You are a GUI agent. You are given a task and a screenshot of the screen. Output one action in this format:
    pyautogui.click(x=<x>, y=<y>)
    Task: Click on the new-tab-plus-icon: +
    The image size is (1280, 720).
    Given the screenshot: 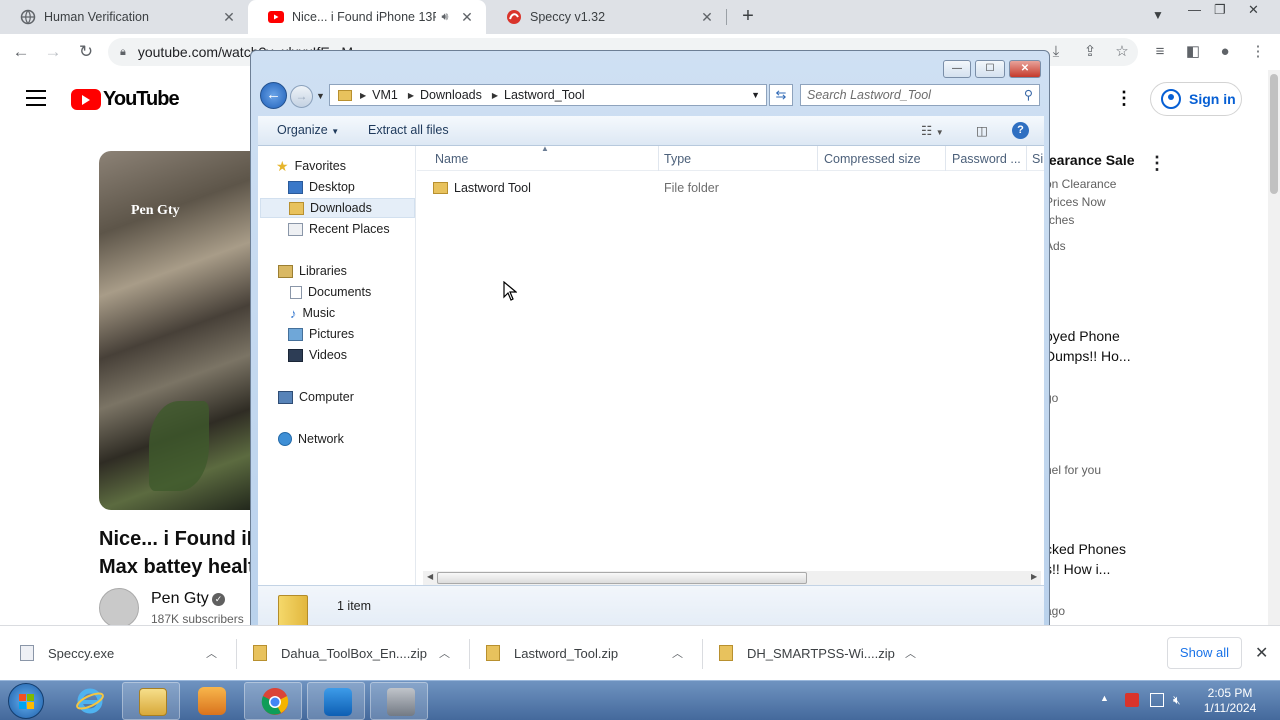 What is the action you would take?
    pyautogui.click(x=748, y=16)
    